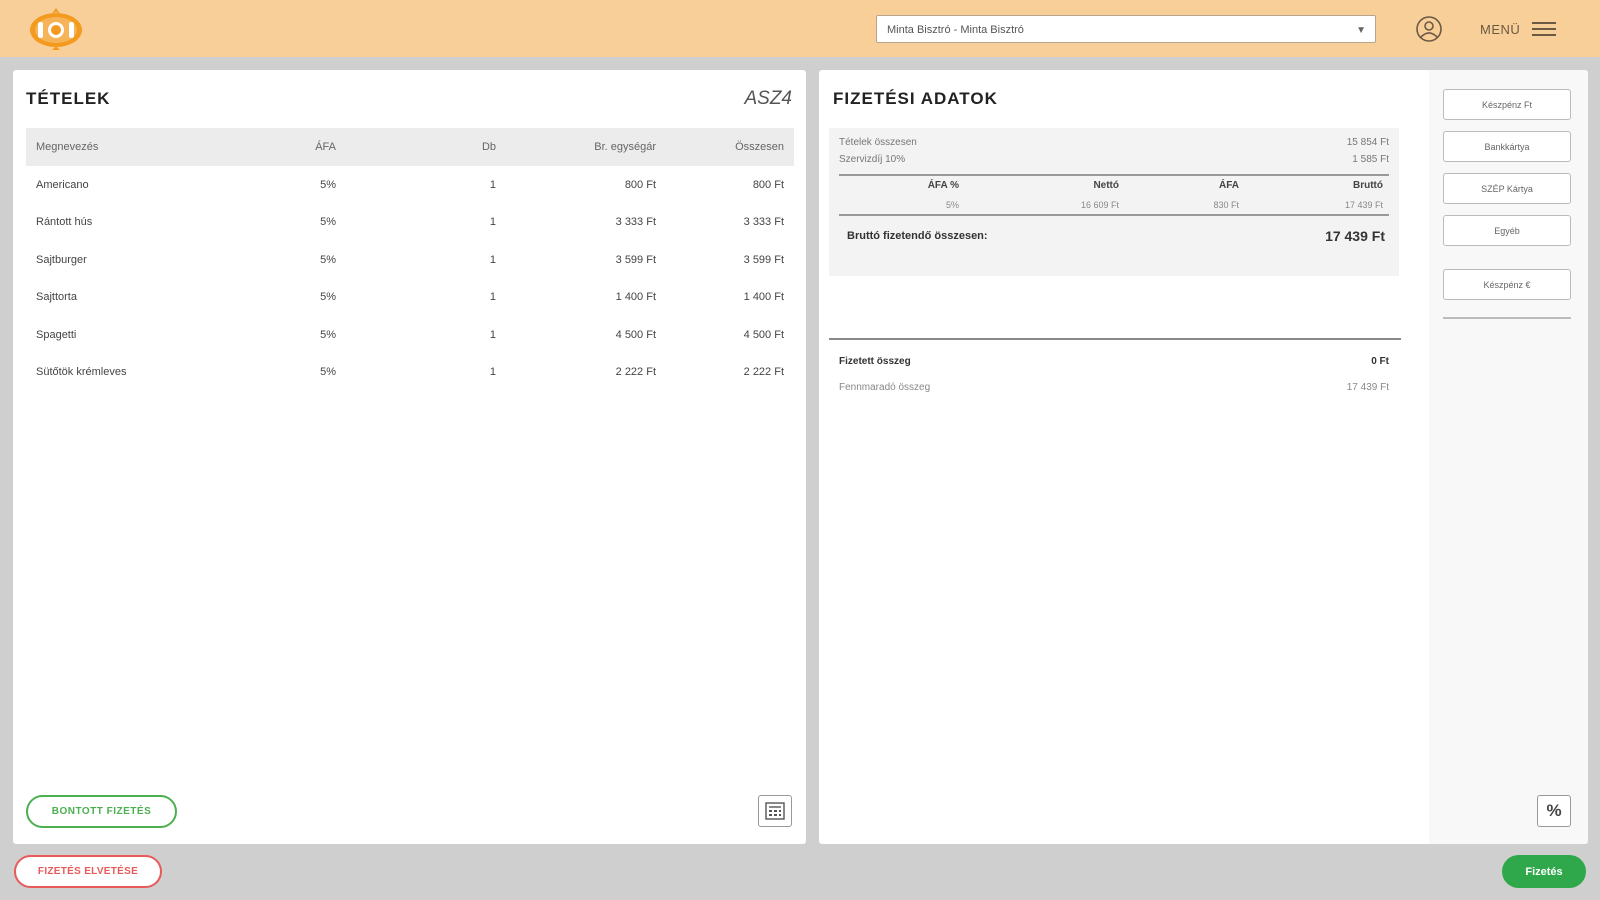 This screenshot has height=900, width=1600. I want to click on table-row: Spagetti 5% 1 4 500 Ft 4 500 Ft, so click(410, 335).